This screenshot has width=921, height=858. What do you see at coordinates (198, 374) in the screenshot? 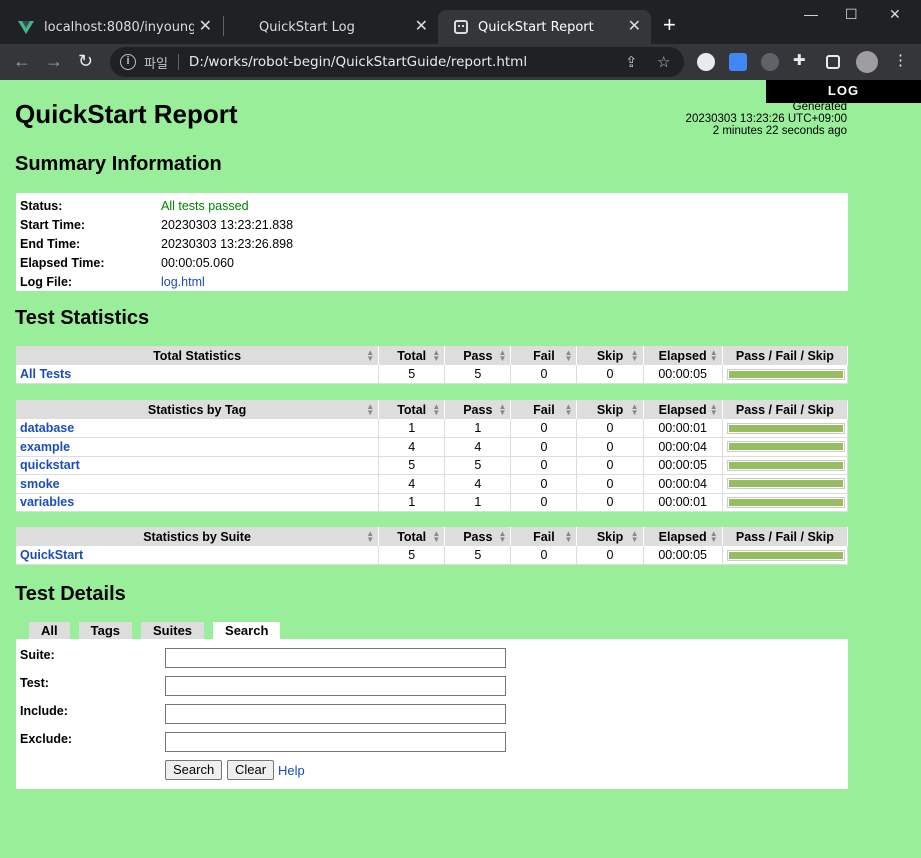
I see `stat-name-link: All Tests` at bounding box center [198, 374].